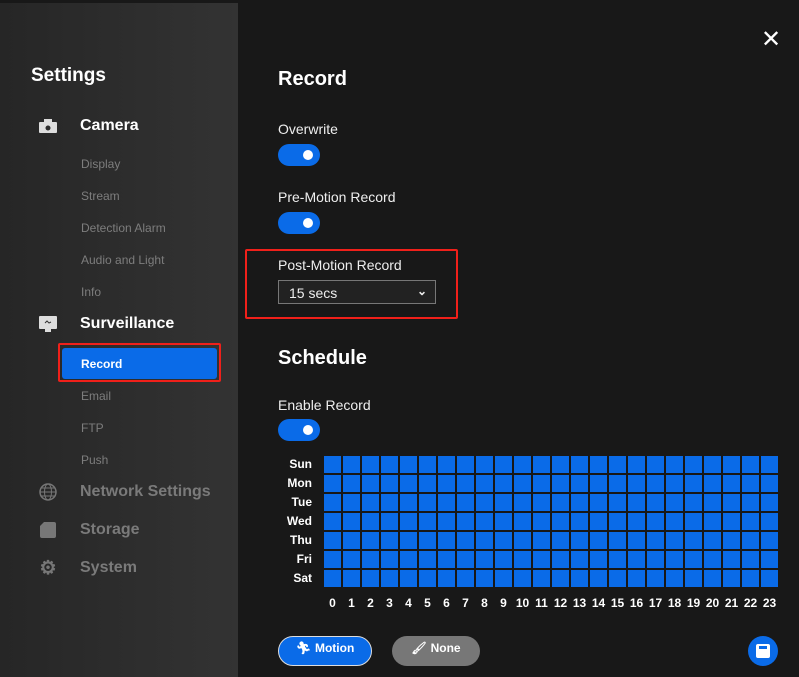 The image size is (799, 677). Describe the element at coordinates (436, 651) in the screenshot. I see `none-button: 🖌︎ None` at that location.